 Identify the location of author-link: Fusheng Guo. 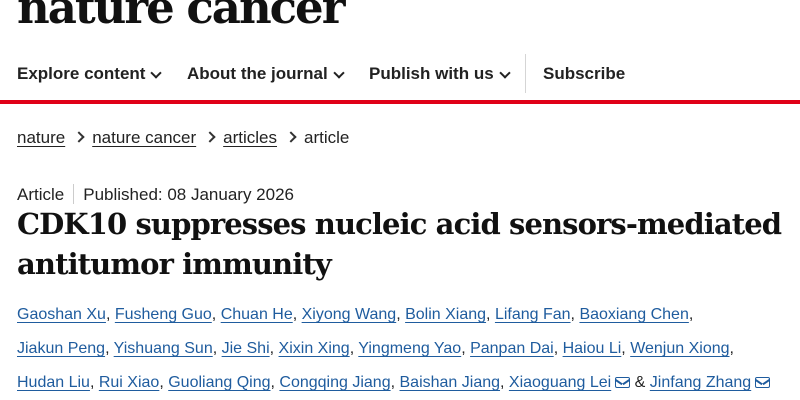
(163, 314).